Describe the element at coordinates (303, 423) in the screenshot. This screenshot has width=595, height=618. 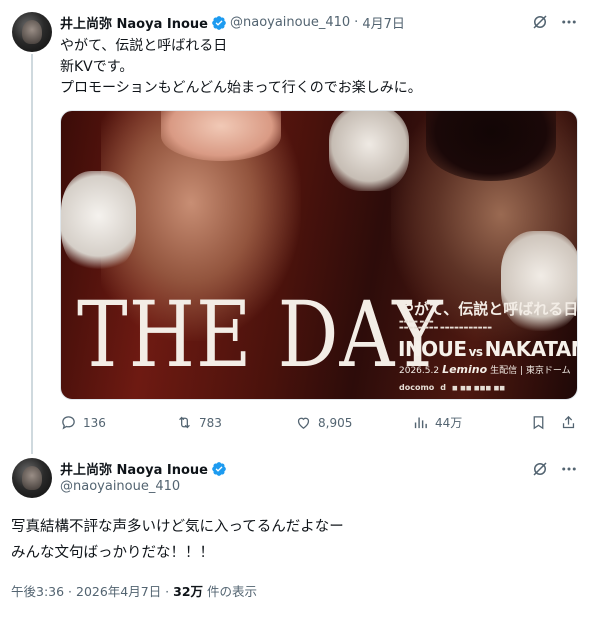
I see `like-icon` at that location.